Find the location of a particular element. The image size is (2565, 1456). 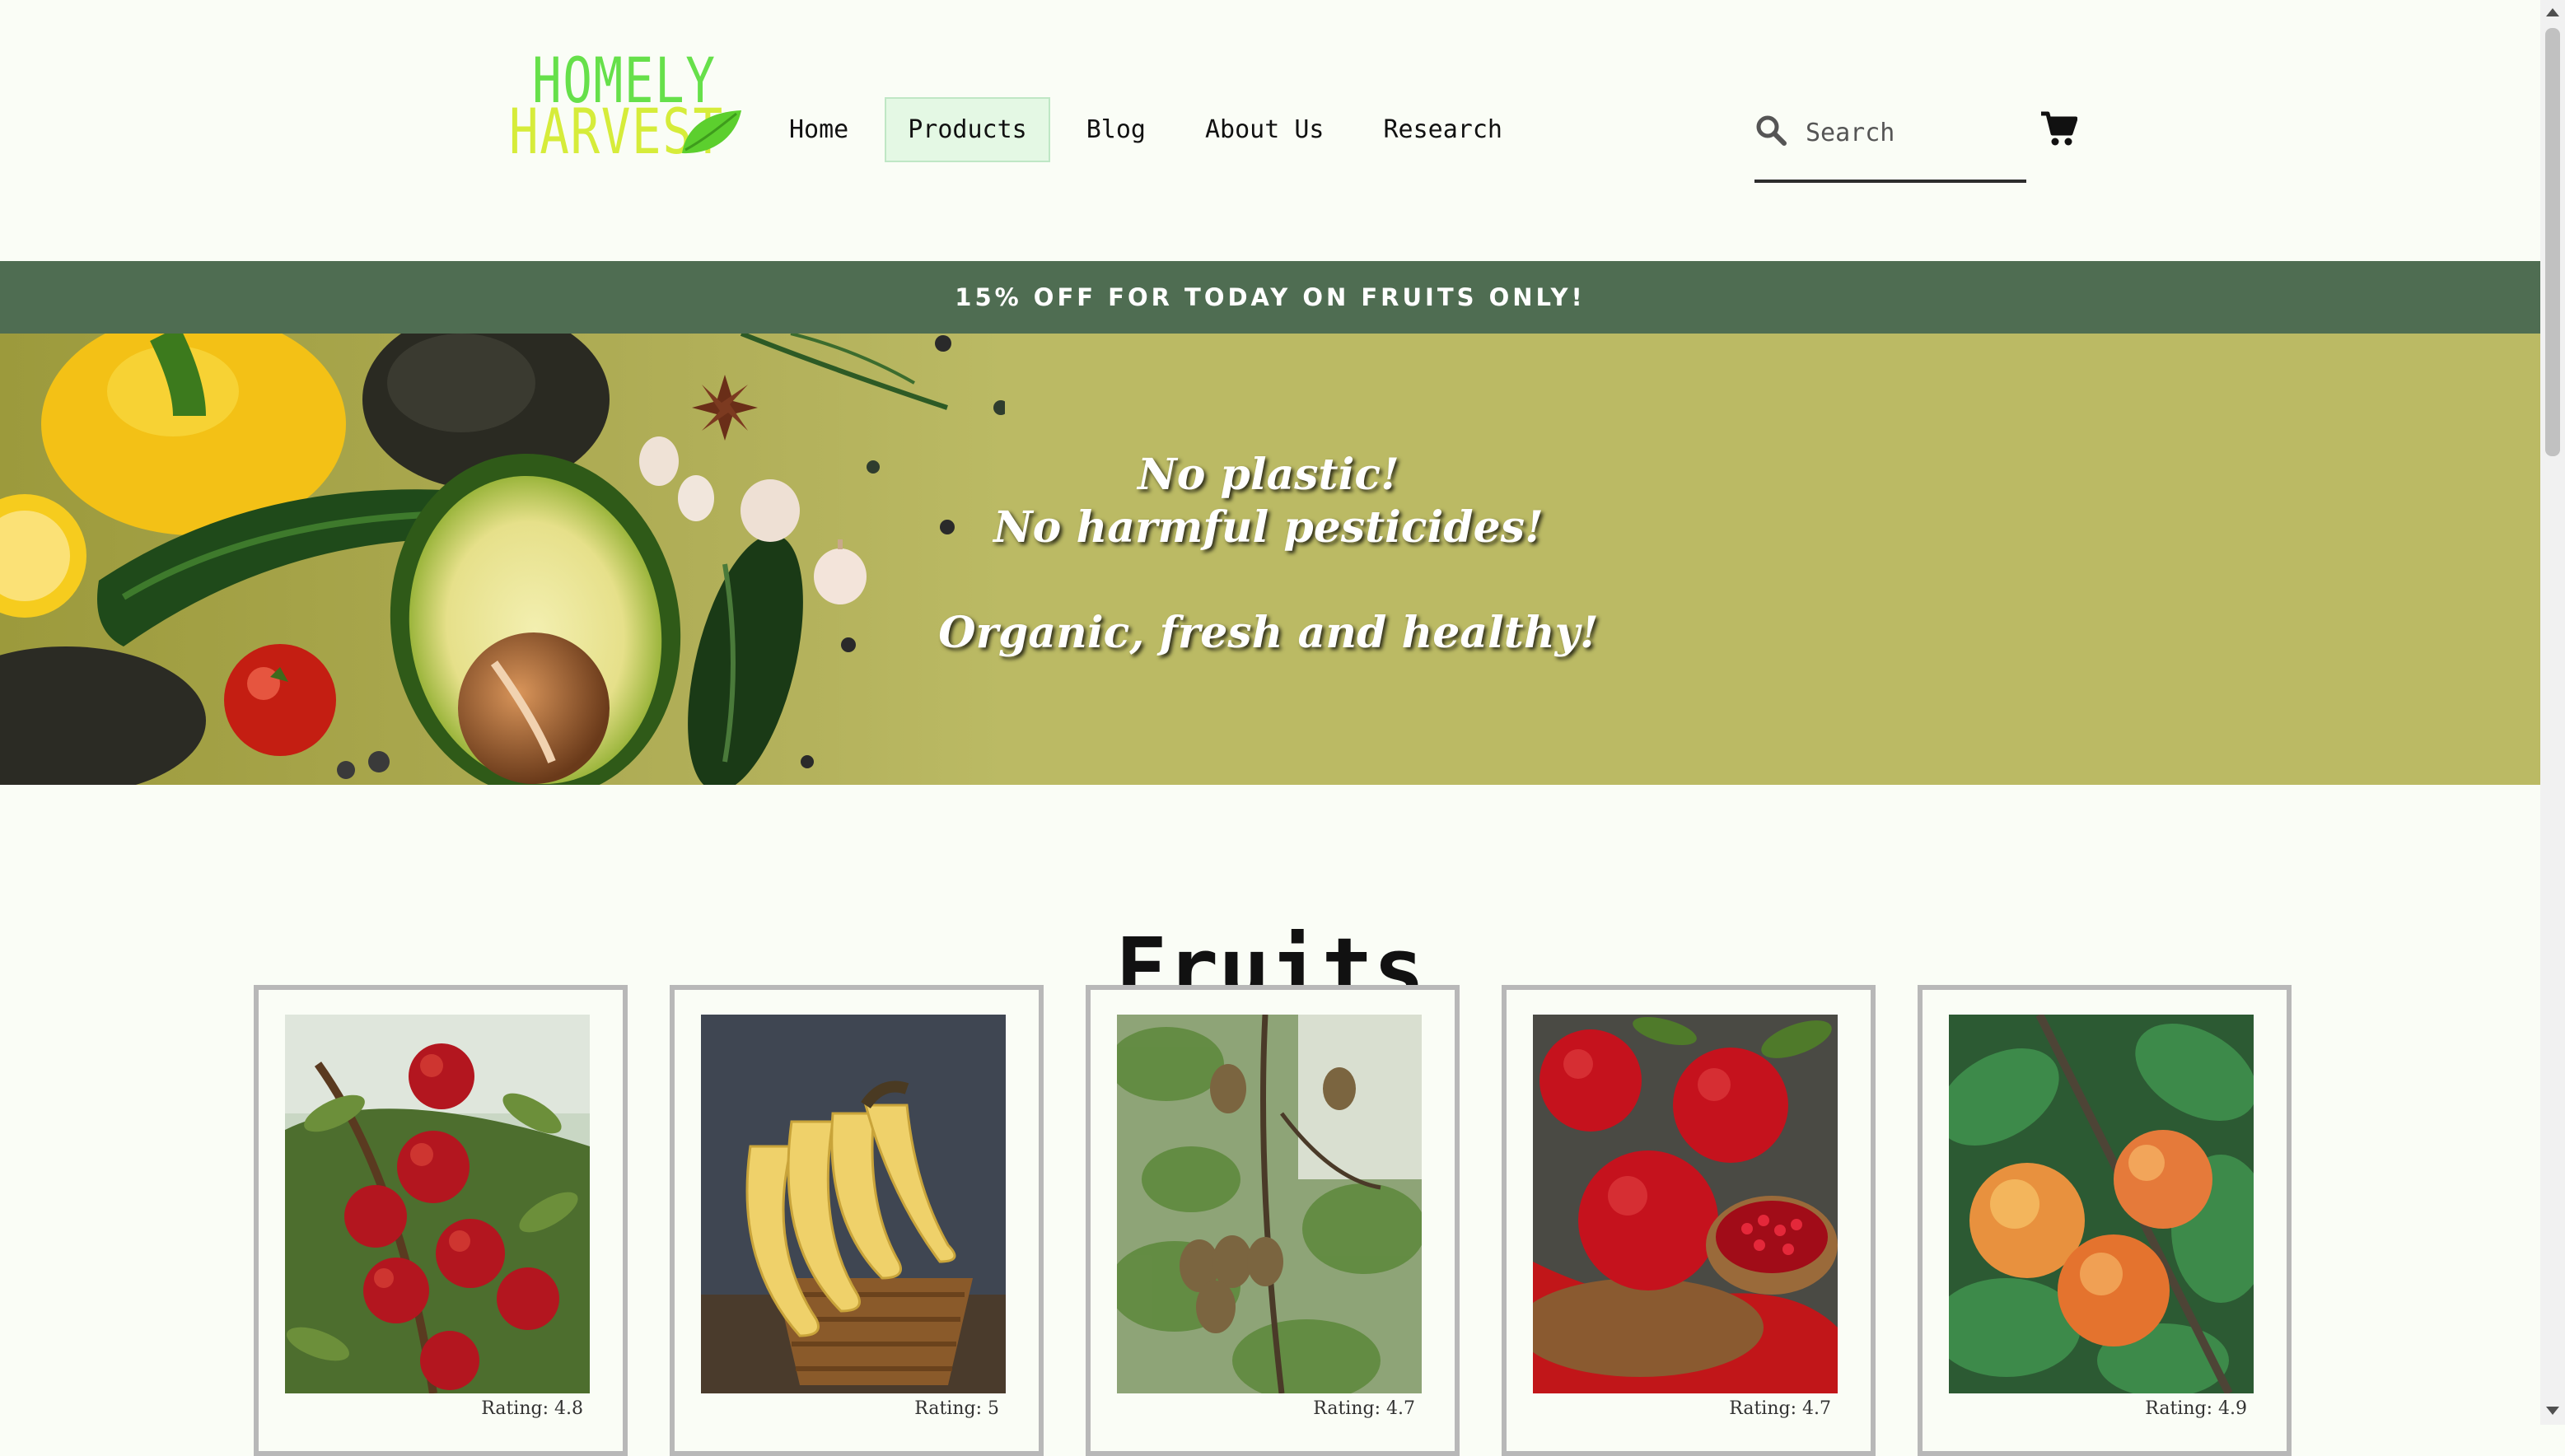

leaf-icon is located at coordinates (711, 132).